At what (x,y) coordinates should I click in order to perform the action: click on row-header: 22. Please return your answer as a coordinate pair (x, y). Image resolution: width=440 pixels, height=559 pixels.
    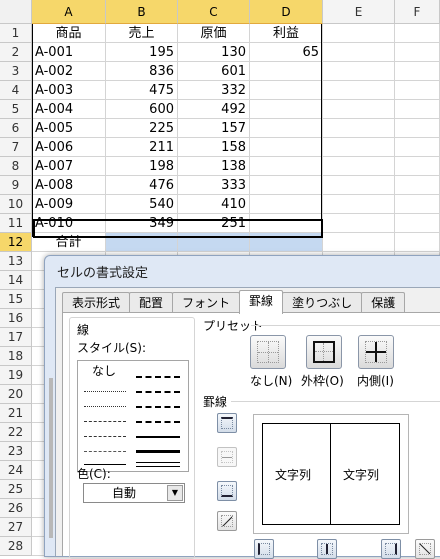
    Looking at the image, I should click on (16, 432).